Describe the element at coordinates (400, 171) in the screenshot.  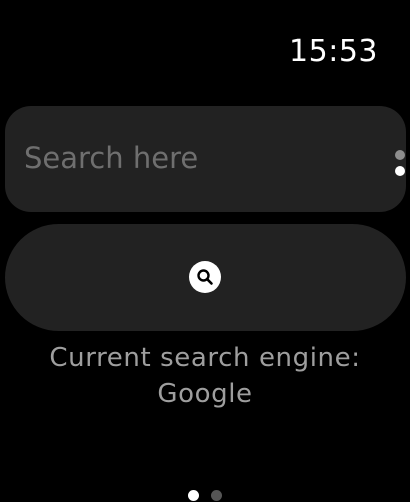
I see `scroll-indicator-dot-active` at that location.